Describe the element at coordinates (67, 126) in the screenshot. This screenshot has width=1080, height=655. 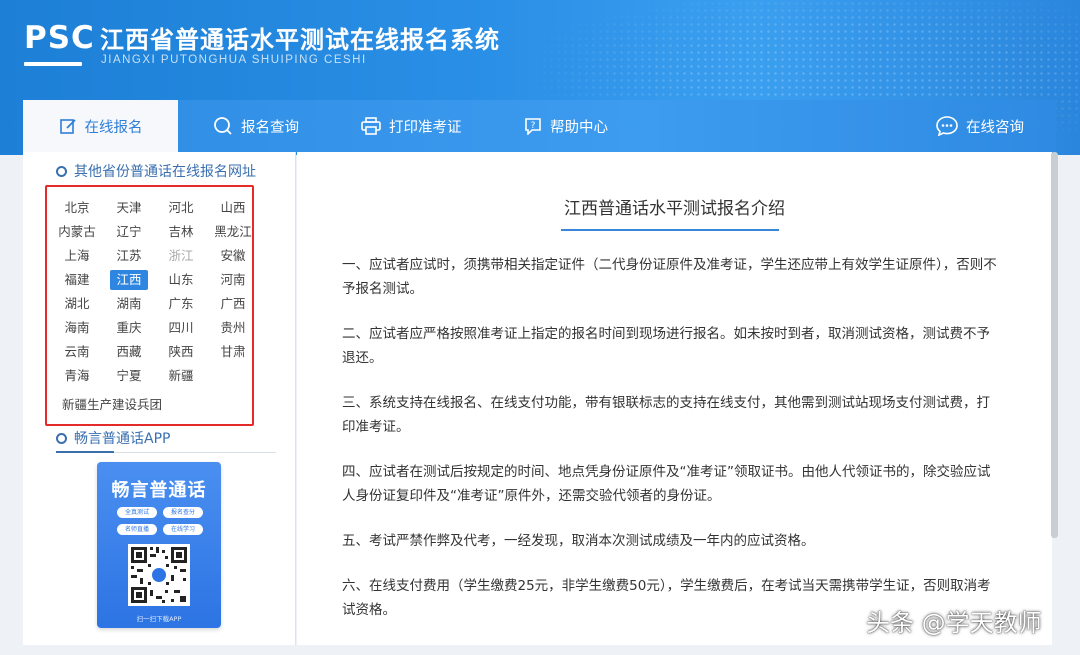
I see `edit-icon` at that location.